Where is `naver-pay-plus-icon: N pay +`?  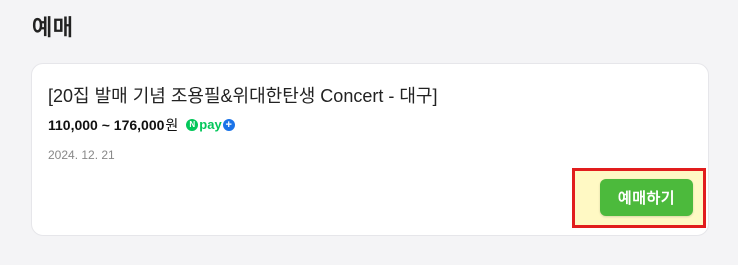
naver-pay-plus-icon: N pay + is located at coordinates (210, 124).